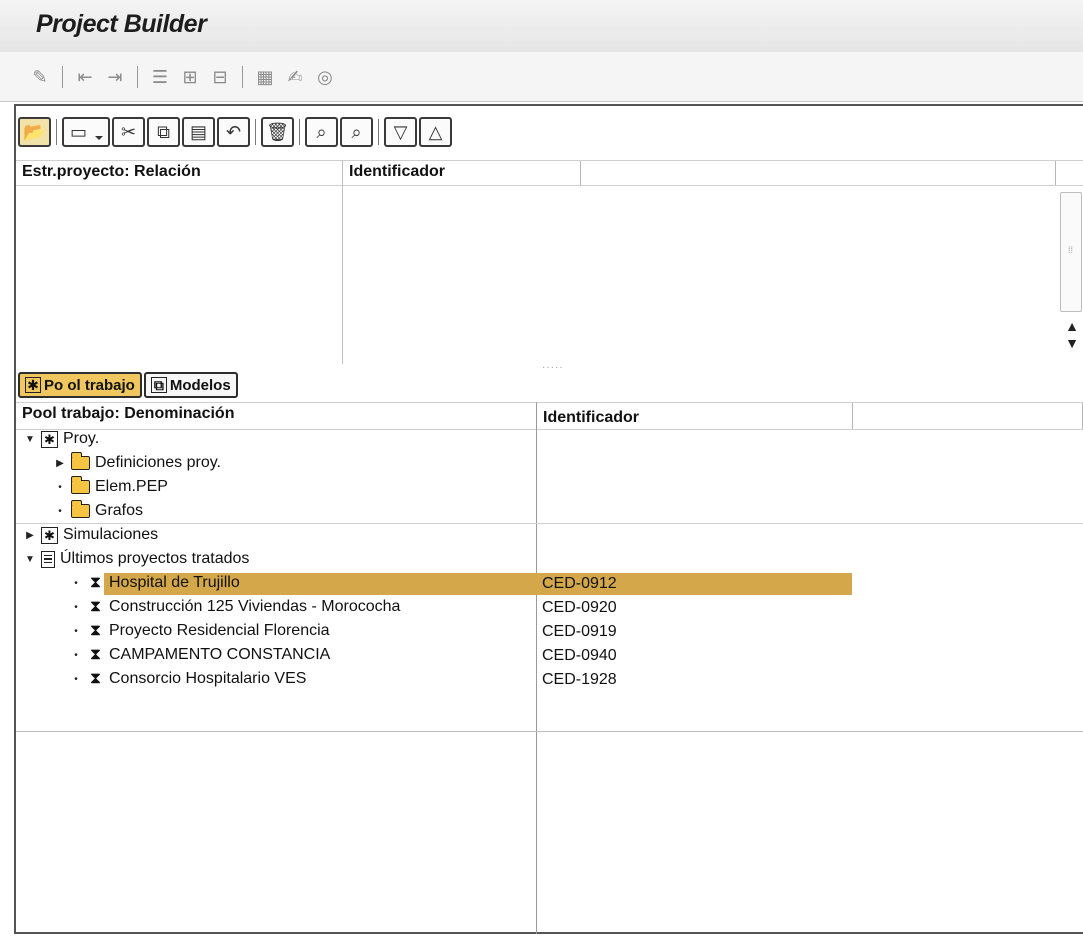  Describe the element at coordinates (549, 560) in the screenshot. I see `tree-node-ultimos: ▼ Últimos proyectos tratados` at that location.